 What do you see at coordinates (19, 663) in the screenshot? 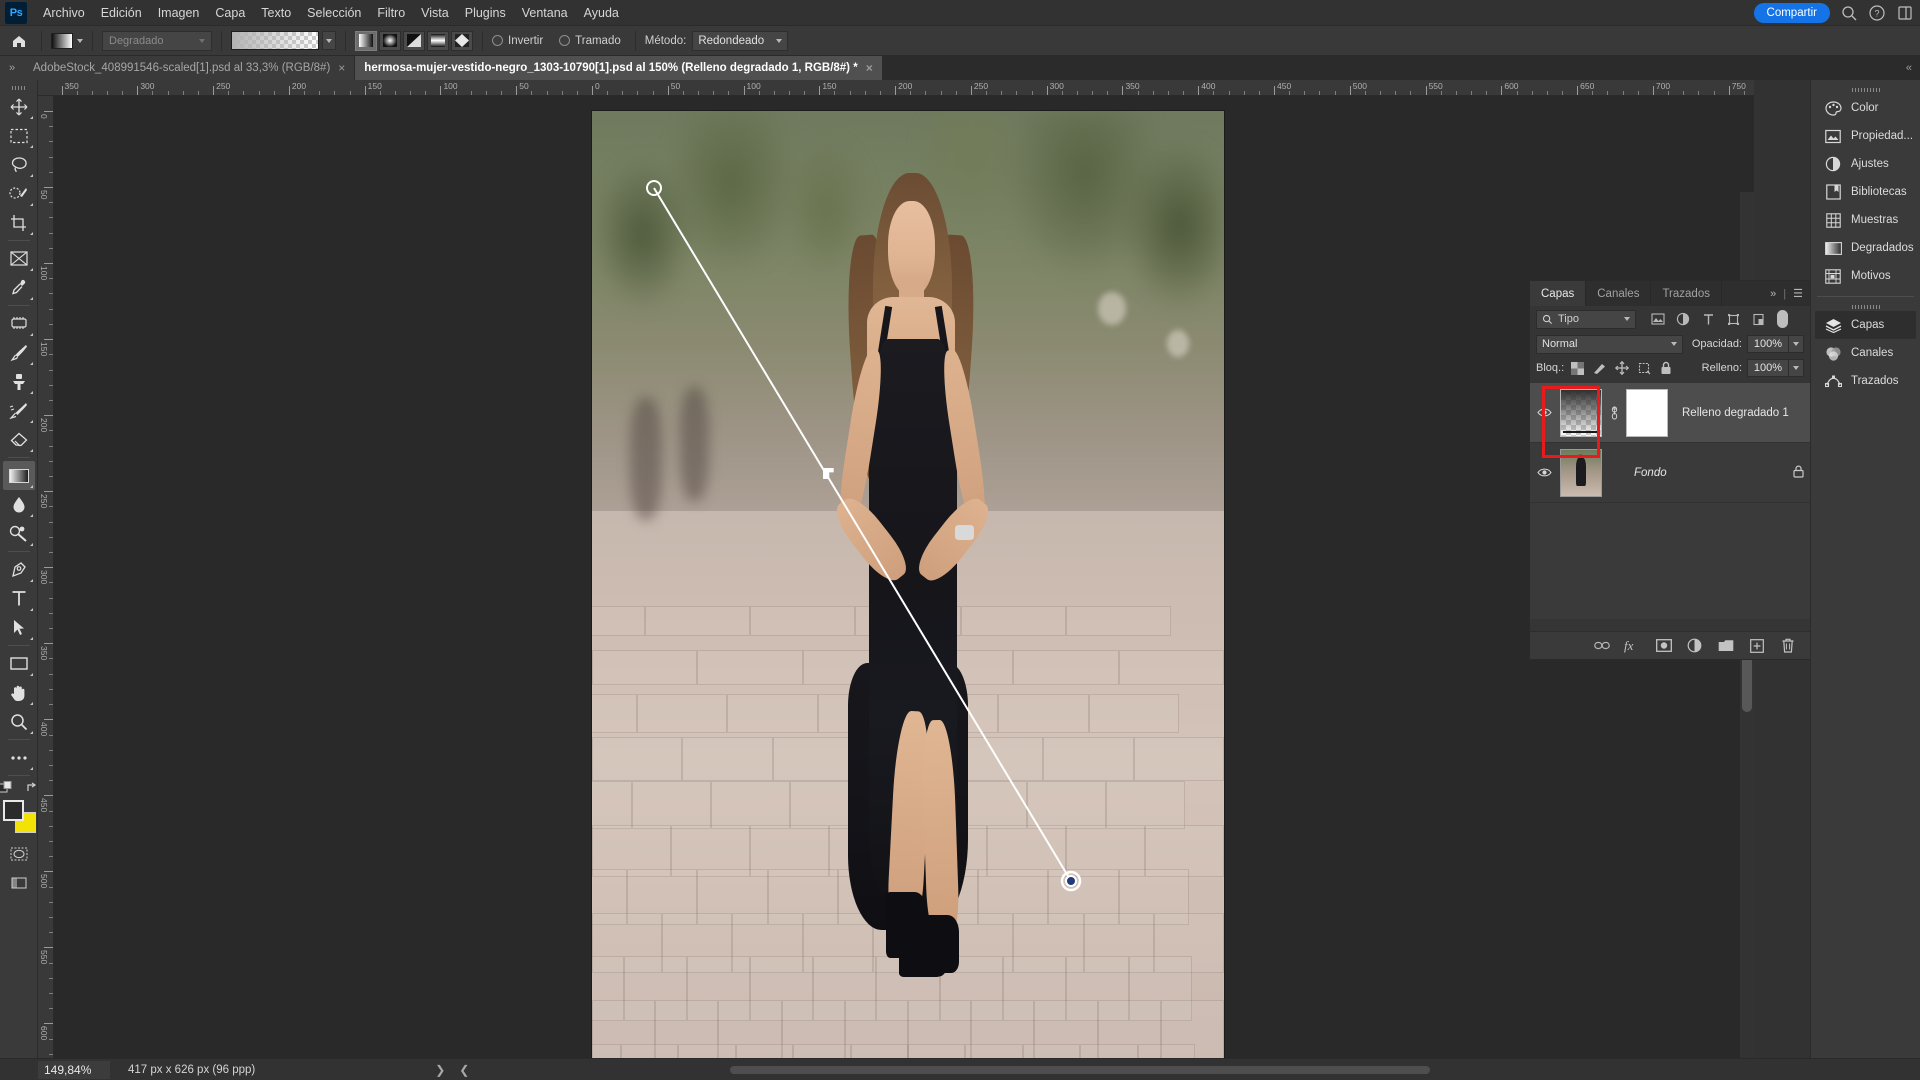
I see `rectangle-tool` at bounding box center [19, 663].